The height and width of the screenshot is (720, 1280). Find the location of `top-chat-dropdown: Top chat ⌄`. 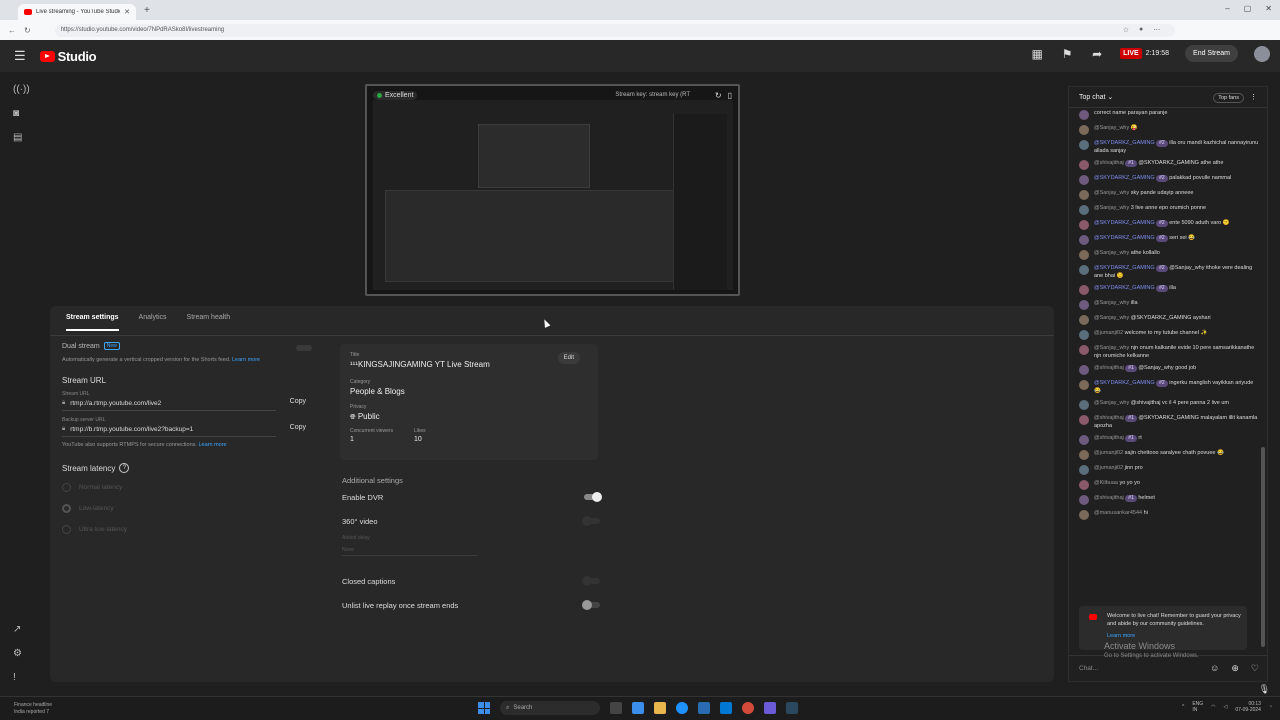

top-chat-dropdown: Top chat ⌄ is located at coordinates (1096, 97).